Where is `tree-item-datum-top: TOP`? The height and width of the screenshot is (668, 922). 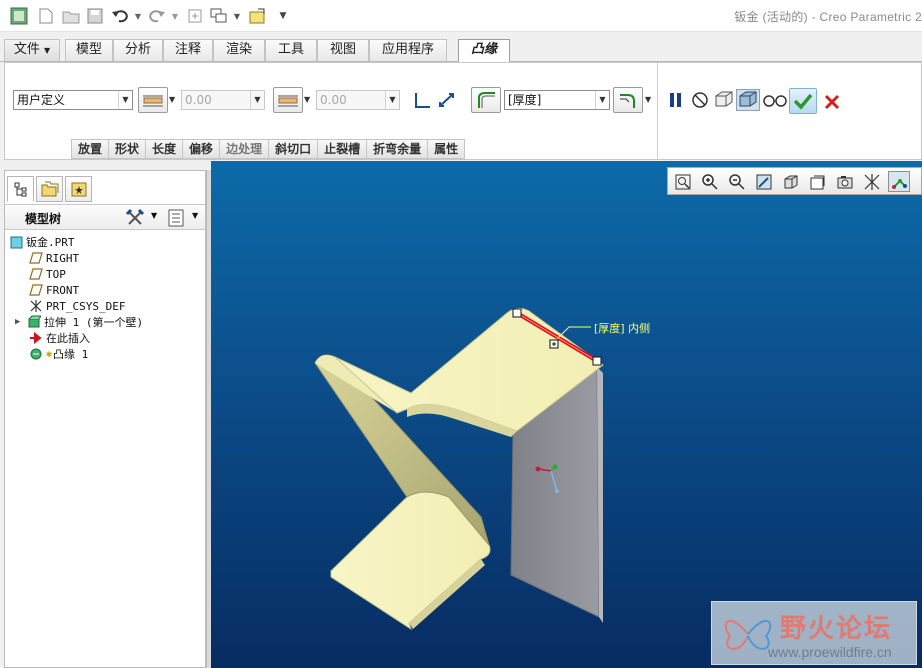
tree-item-datum-top: TOP is located at coordinates (47, 274).